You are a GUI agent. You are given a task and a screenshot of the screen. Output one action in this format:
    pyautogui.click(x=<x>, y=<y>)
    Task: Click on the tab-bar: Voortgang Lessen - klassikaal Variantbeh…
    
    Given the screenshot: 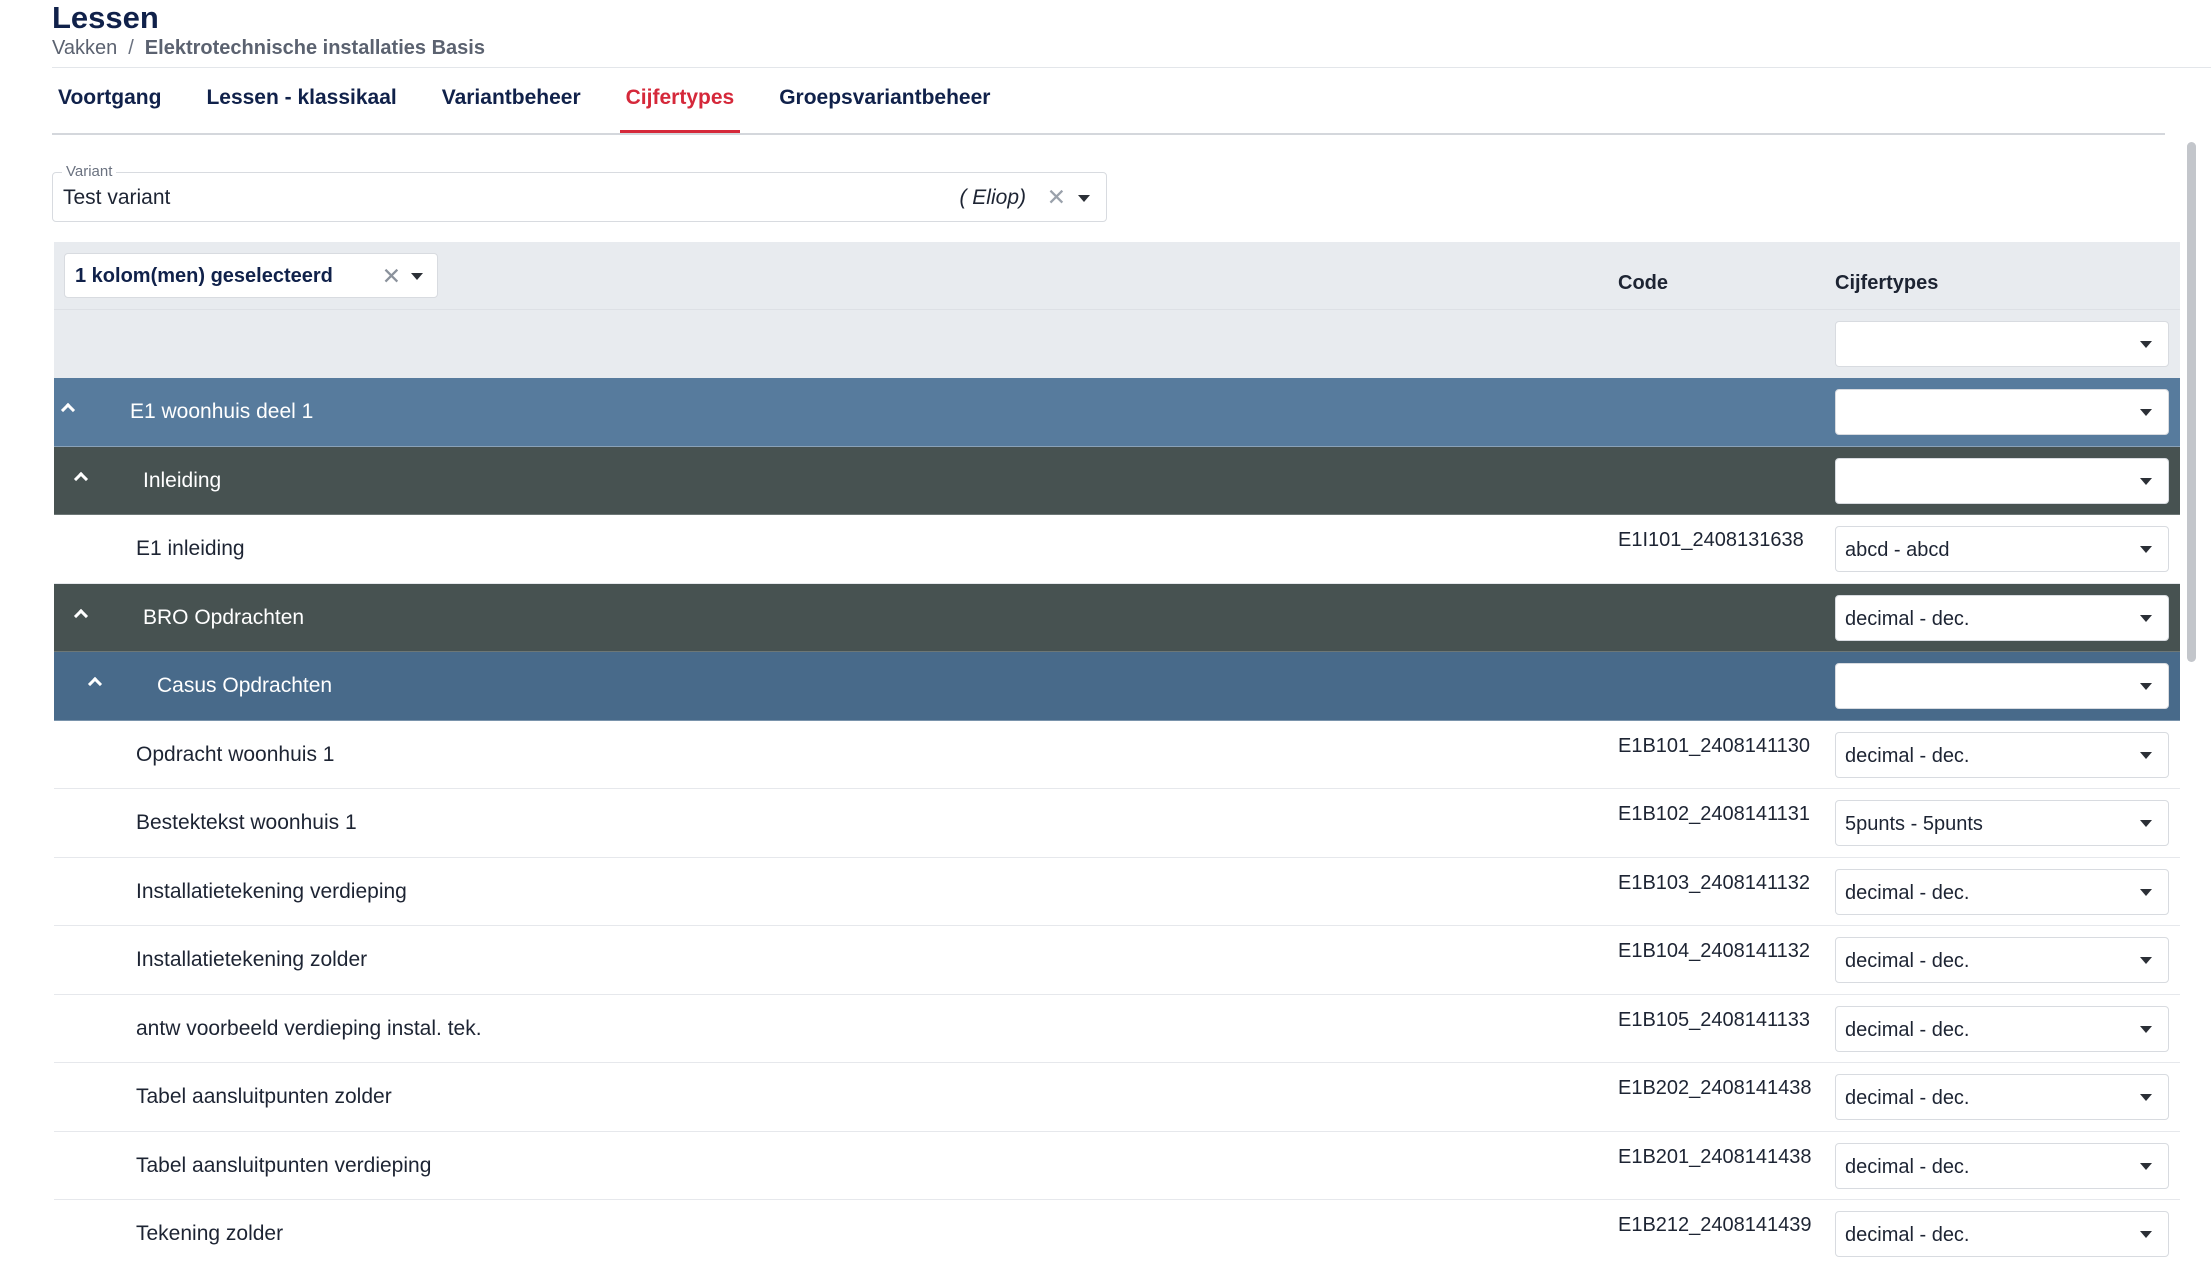 What is the action you would take?
    pyautogui.click(x=540, y=106)
    